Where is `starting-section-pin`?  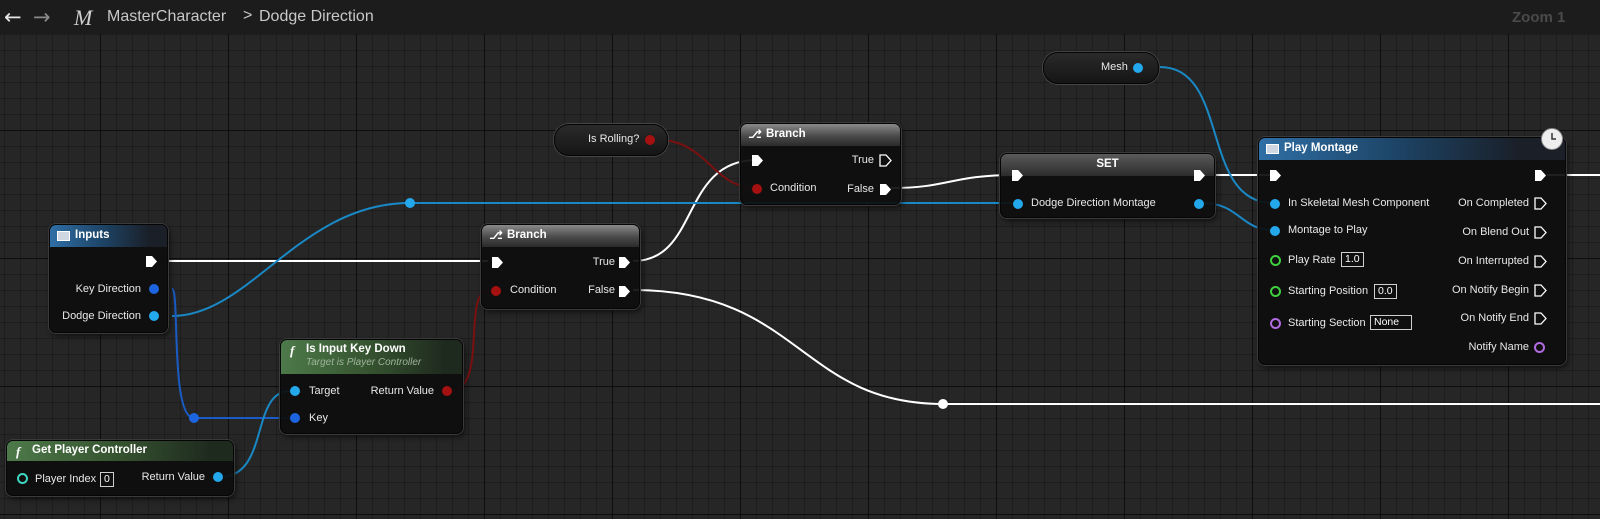 starting-section-pin is located at coordinates (1275, 323).